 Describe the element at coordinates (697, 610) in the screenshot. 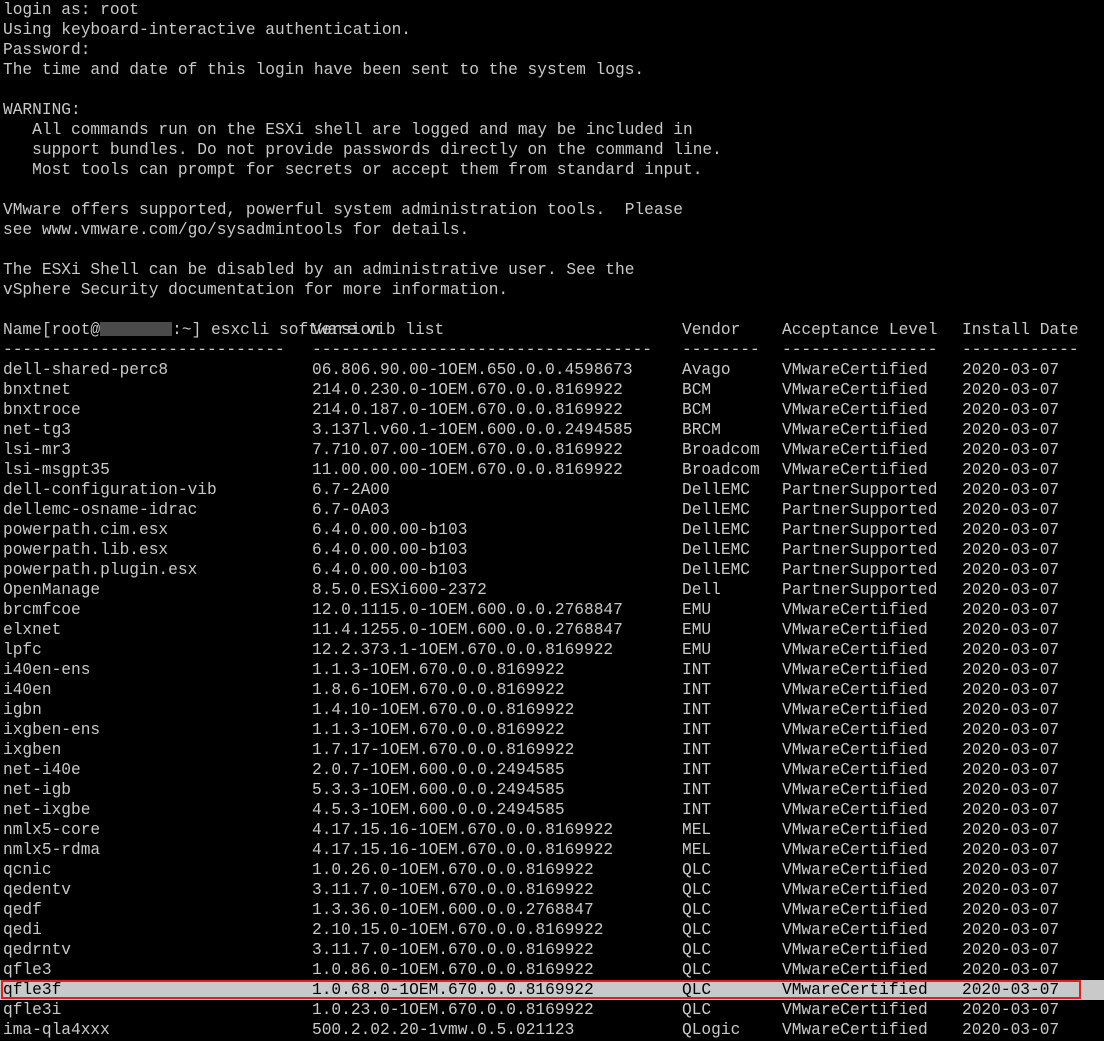

I see `vib-vendor: EMU` at that location.